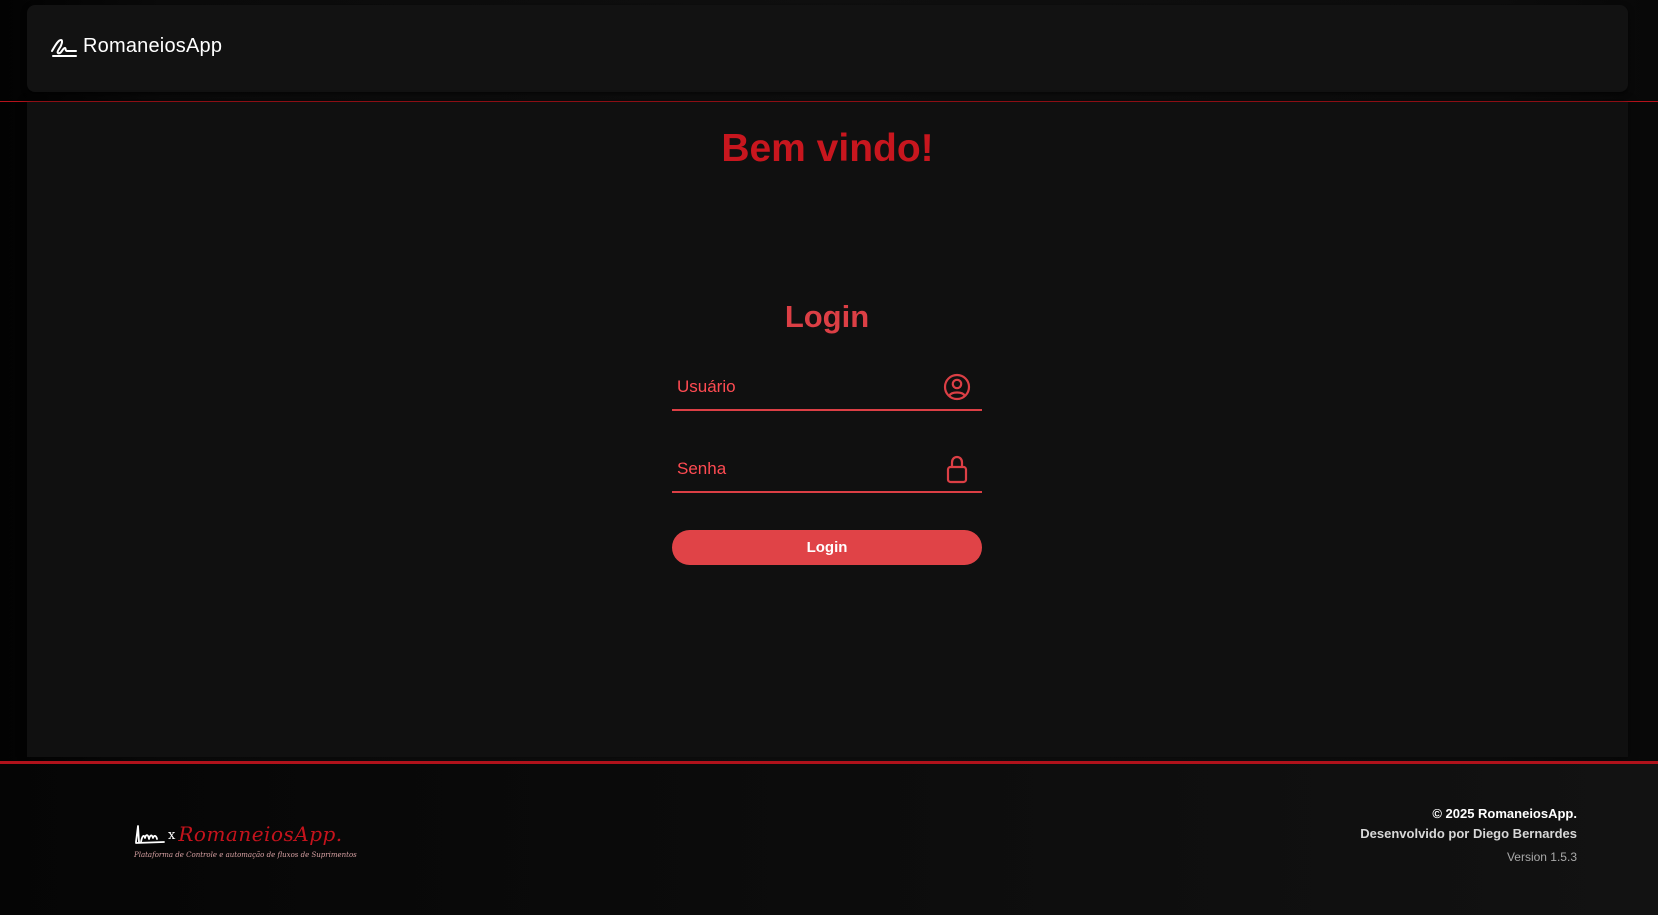 Image resolution: width=1658 pixels, height=915 pixels. I want to click on welcome-title: Bem vindo!, so click(827, 148).